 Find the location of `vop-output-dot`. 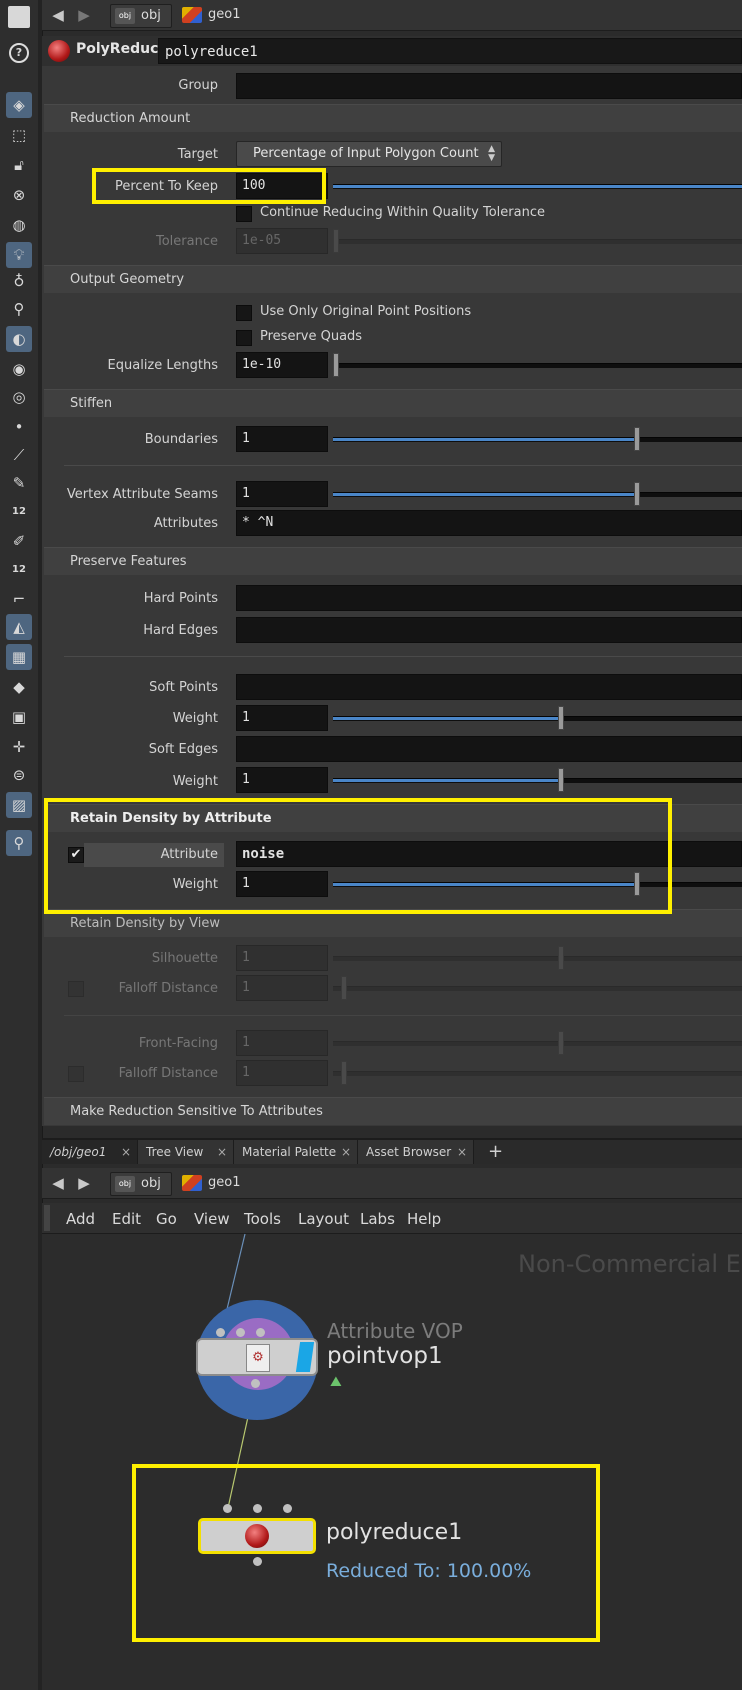

vop-output-dot is located at coordinates (255, 1383).